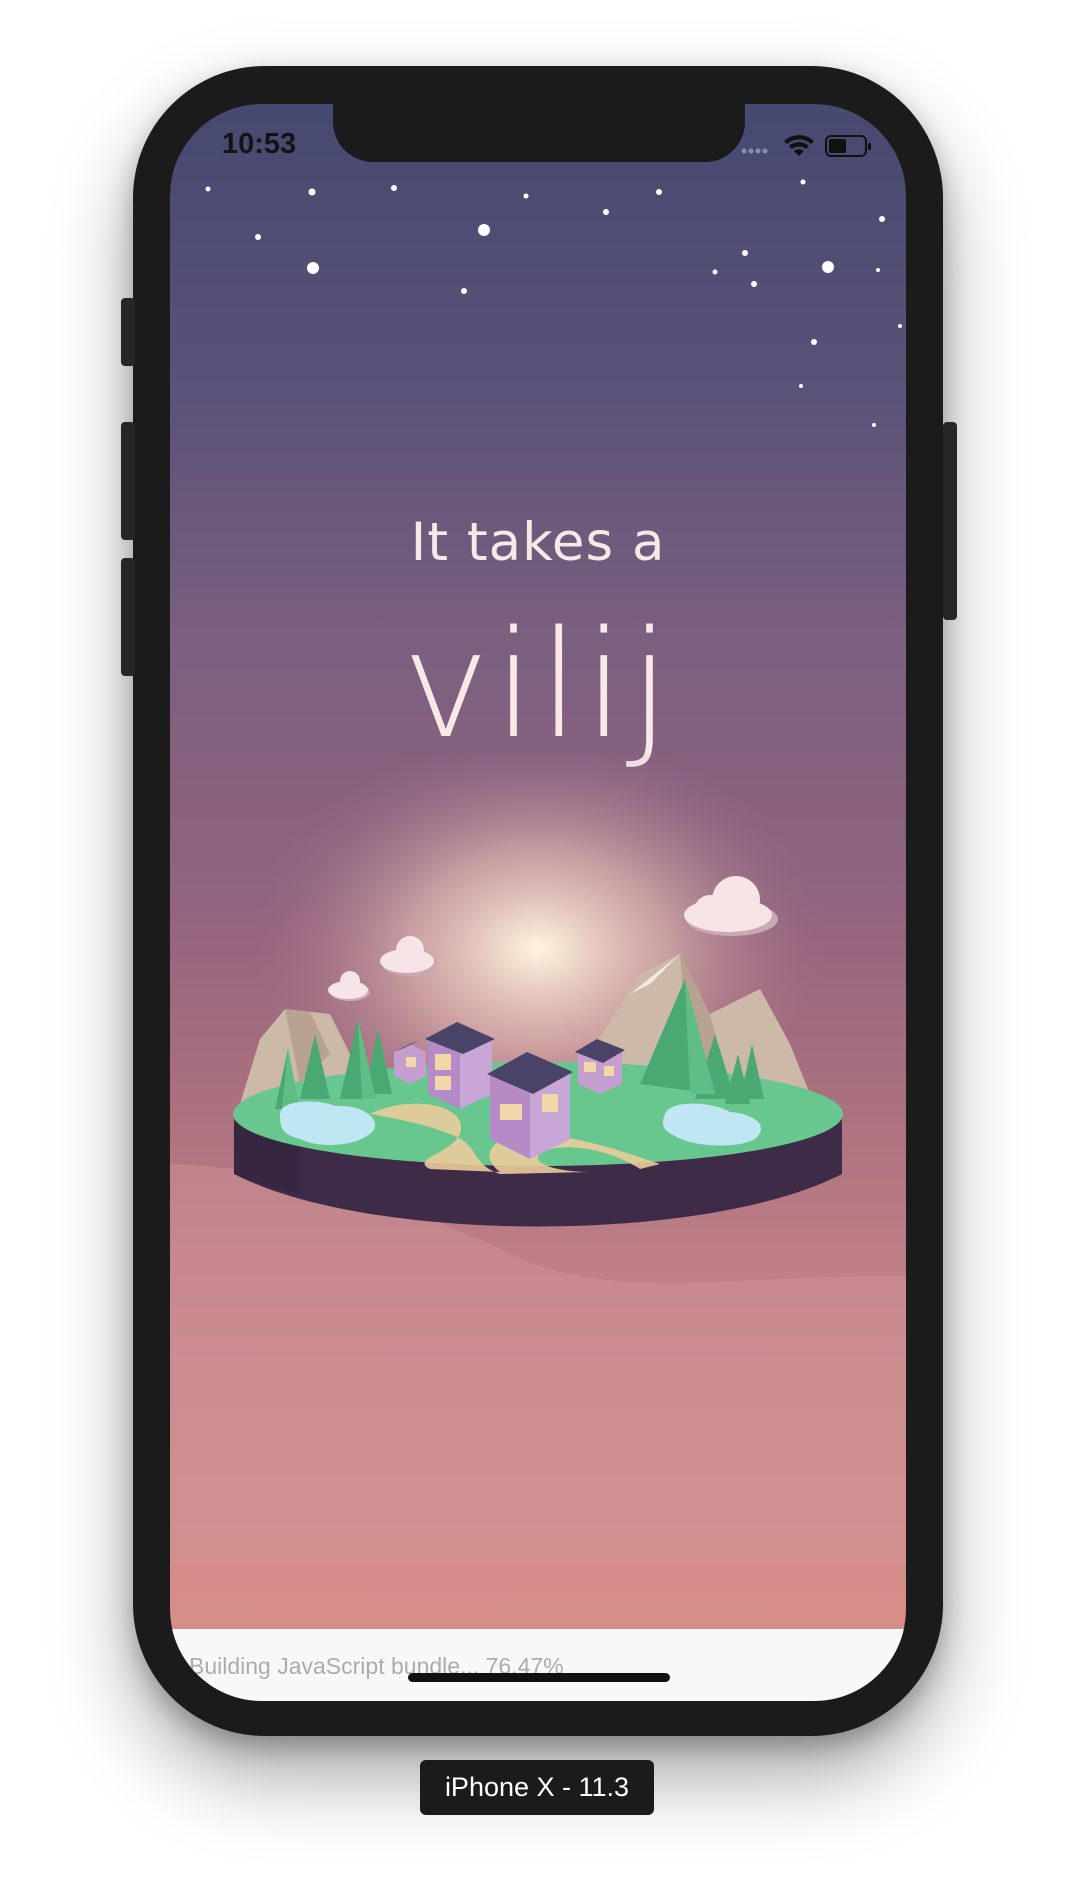 This screenshot has height=1900, width=1076. What do you see at coordinates (259, 144) in the screenshot?
I see `status-time: 10:53` at bounding box center [259, 144].